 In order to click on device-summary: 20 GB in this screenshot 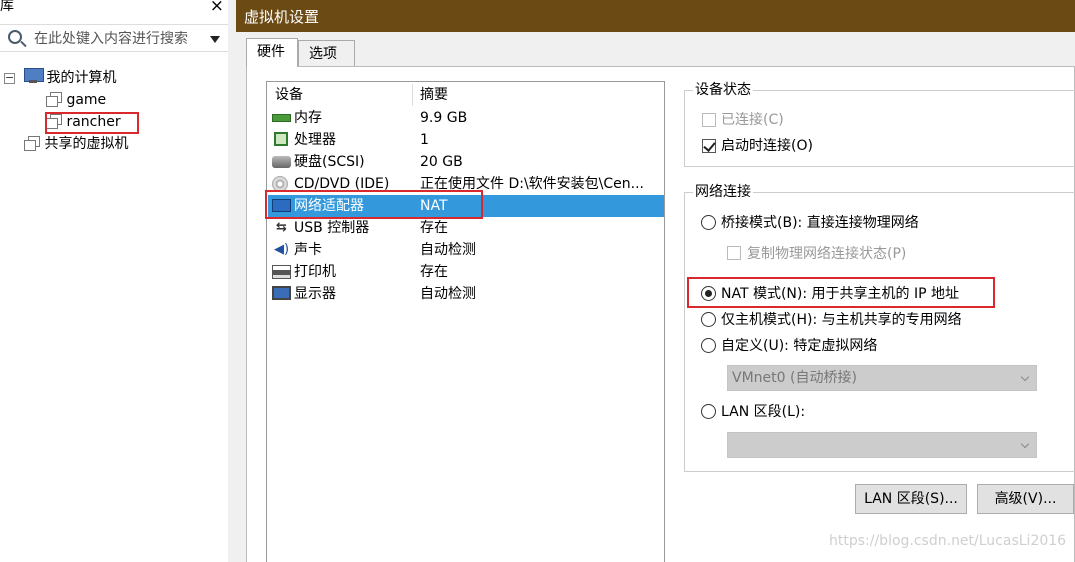, I will do `click(441, 162)`.